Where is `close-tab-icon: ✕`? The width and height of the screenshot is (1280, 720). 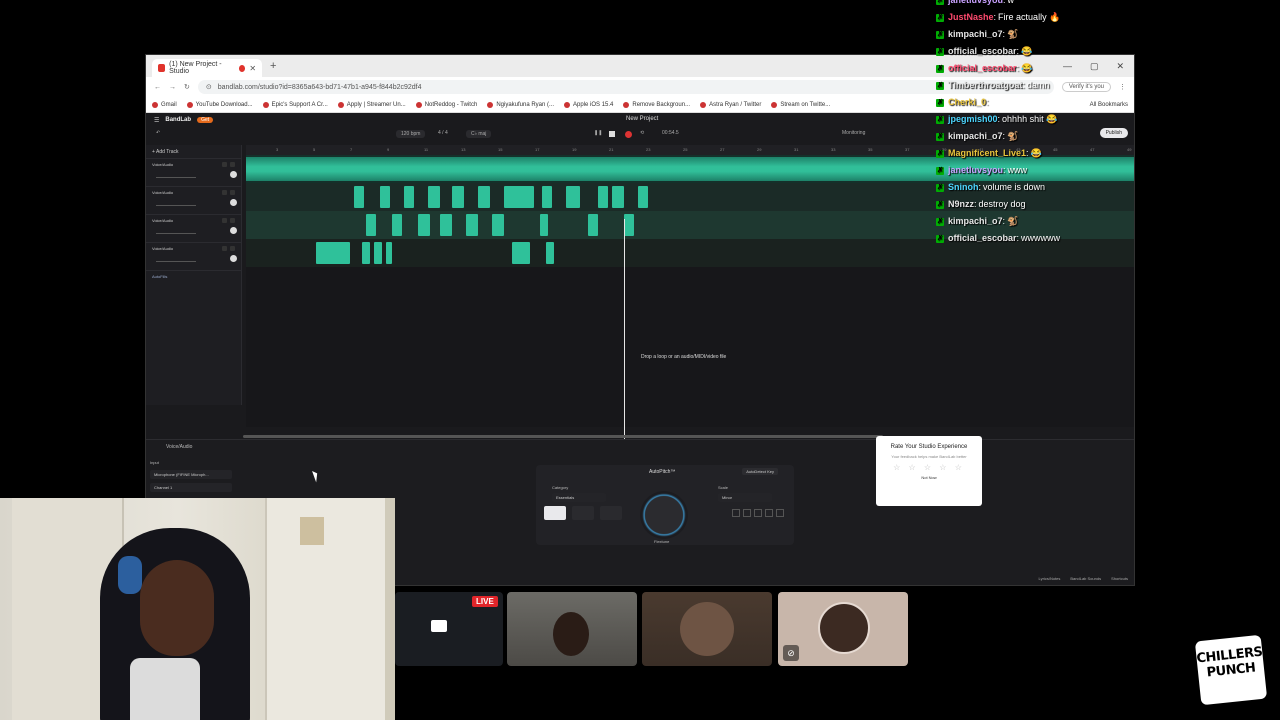 close-tab-icon: ✕ is located at coordinates (252, 68).